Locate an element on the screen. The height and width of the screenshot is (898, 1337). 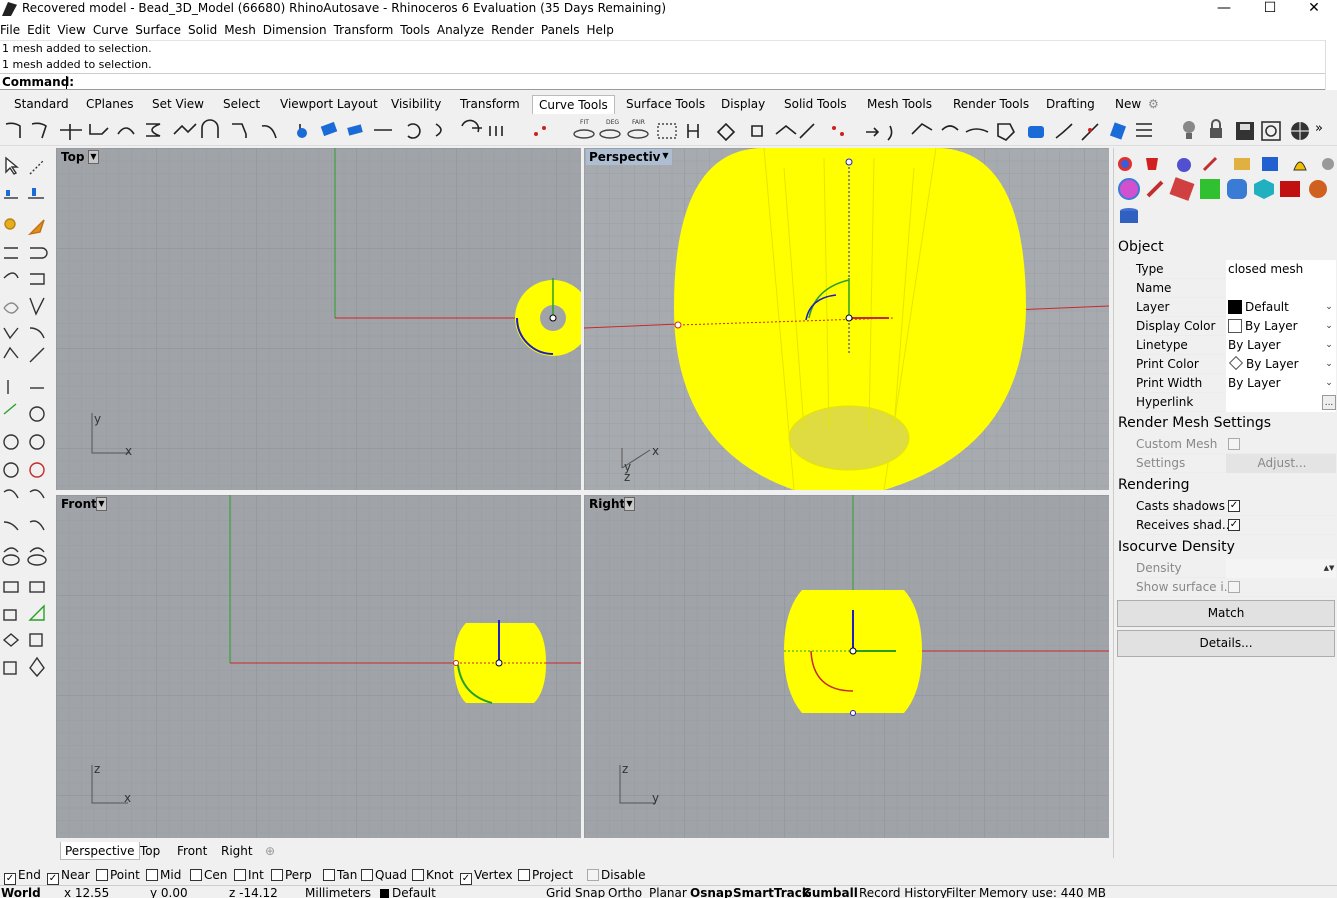
viewport-tab-front: Front is located at coordinates (192, 851).